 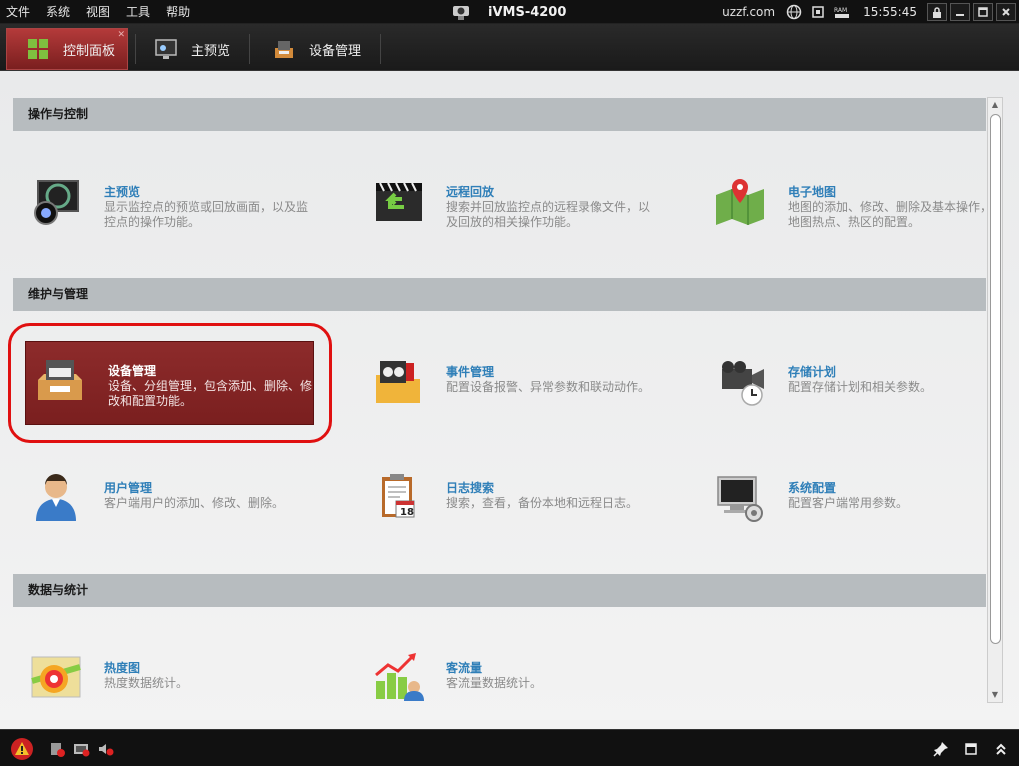 I want to click on globe-icon, so click(x=794, y=12).